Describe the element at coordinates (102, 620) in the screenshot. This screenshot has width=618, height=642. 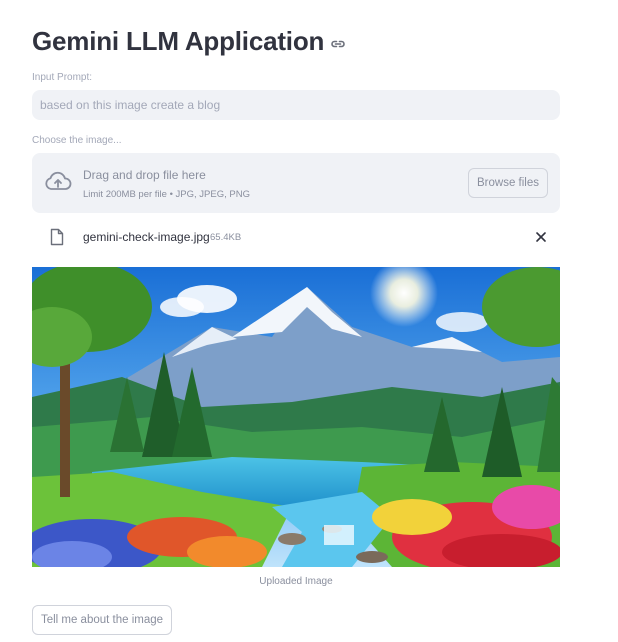
I see `tell-me-about-image-button: Tell me about the image` at that location.